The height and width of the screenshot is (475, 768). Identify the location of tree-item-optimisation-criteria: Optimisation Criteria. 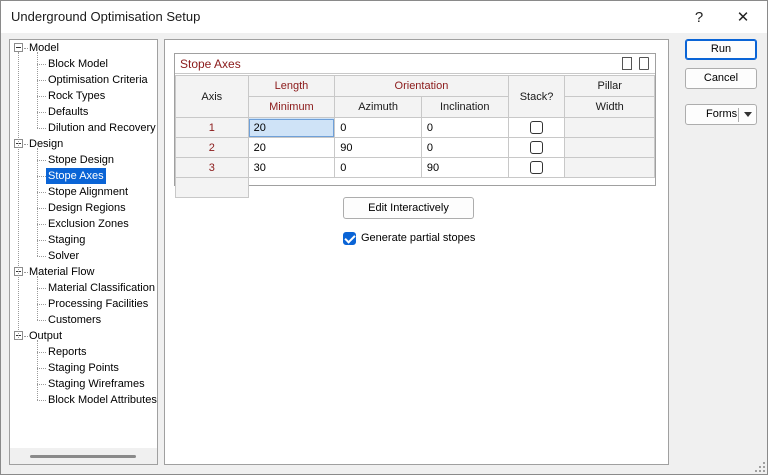
(98, 80).